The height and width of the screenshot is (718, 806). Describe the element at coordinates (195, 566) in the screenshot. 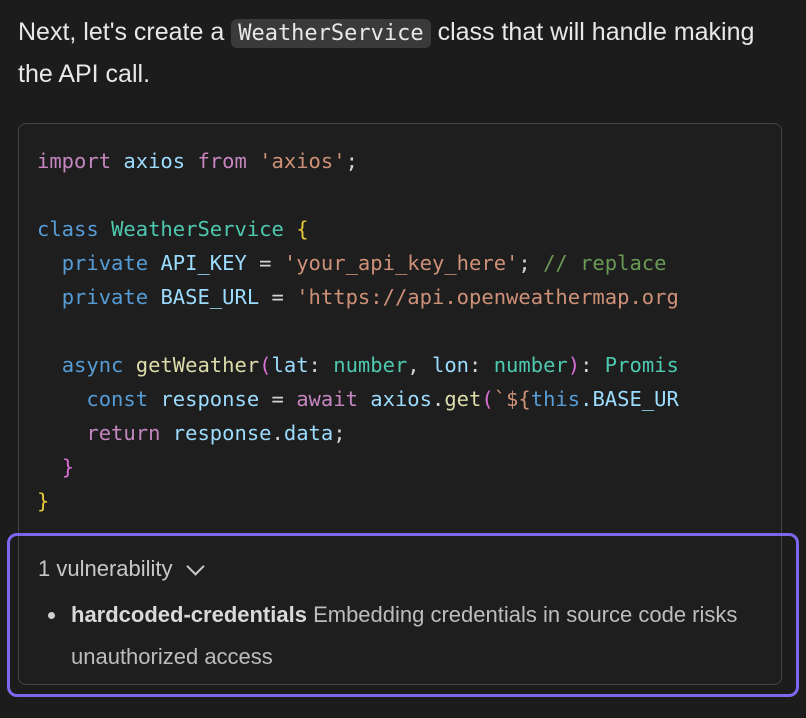

I see `chevron-down-icon` at that location.